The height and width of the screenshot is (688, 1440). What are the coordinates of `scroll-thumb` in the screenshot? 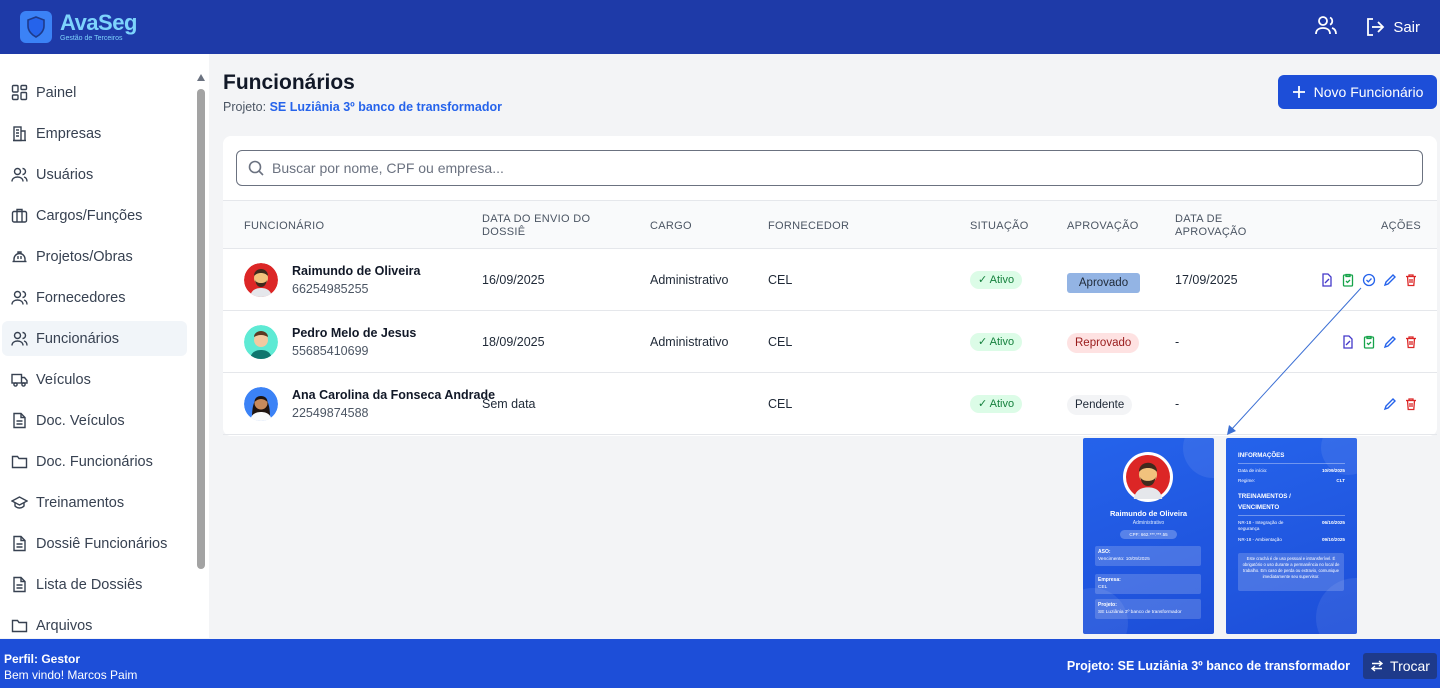 It's located at (201, 329).